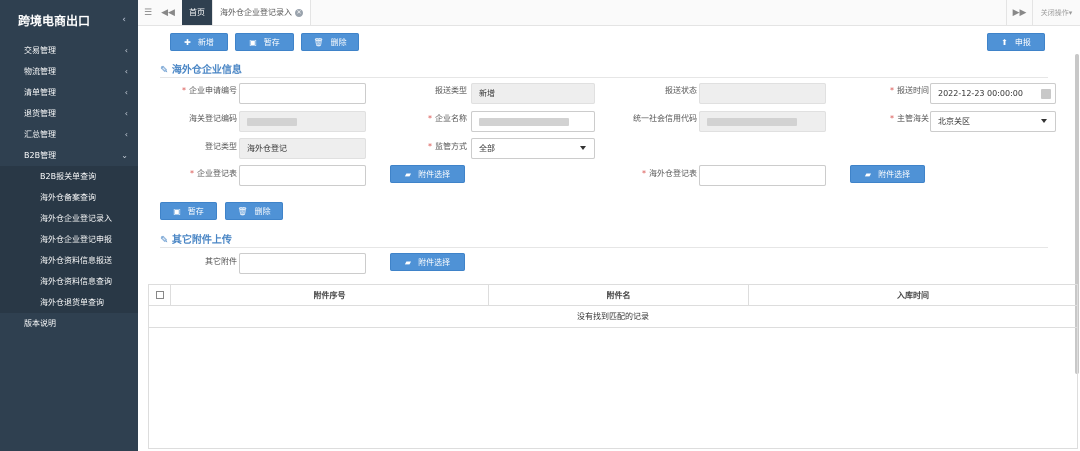  Describe the element at coordinates (261, 12) in the screenshot. I see `tab-current: 海外仓企业登记录入 ✕` at that location.